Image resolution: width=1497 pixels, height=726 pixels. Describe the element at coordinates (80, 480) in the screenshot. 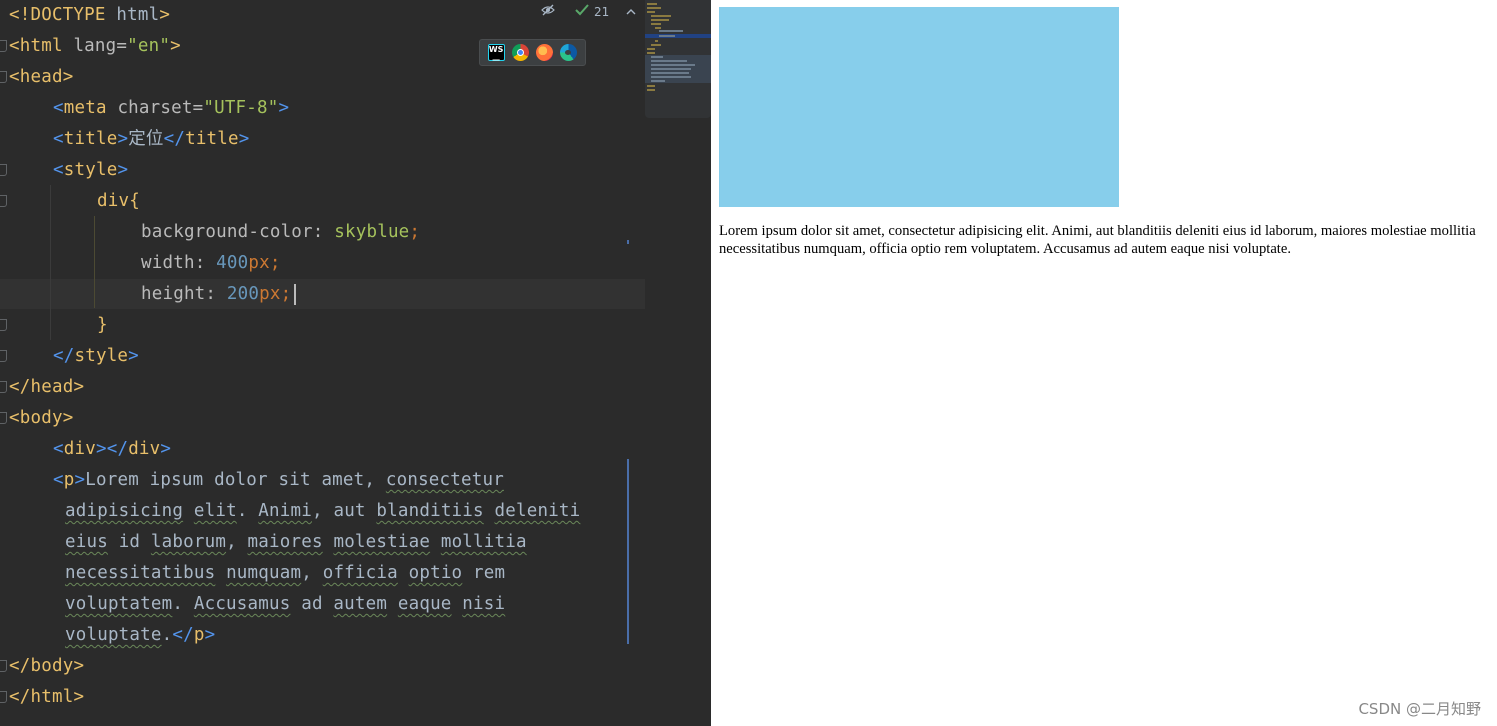

I see `tag-mid: >` at that location.